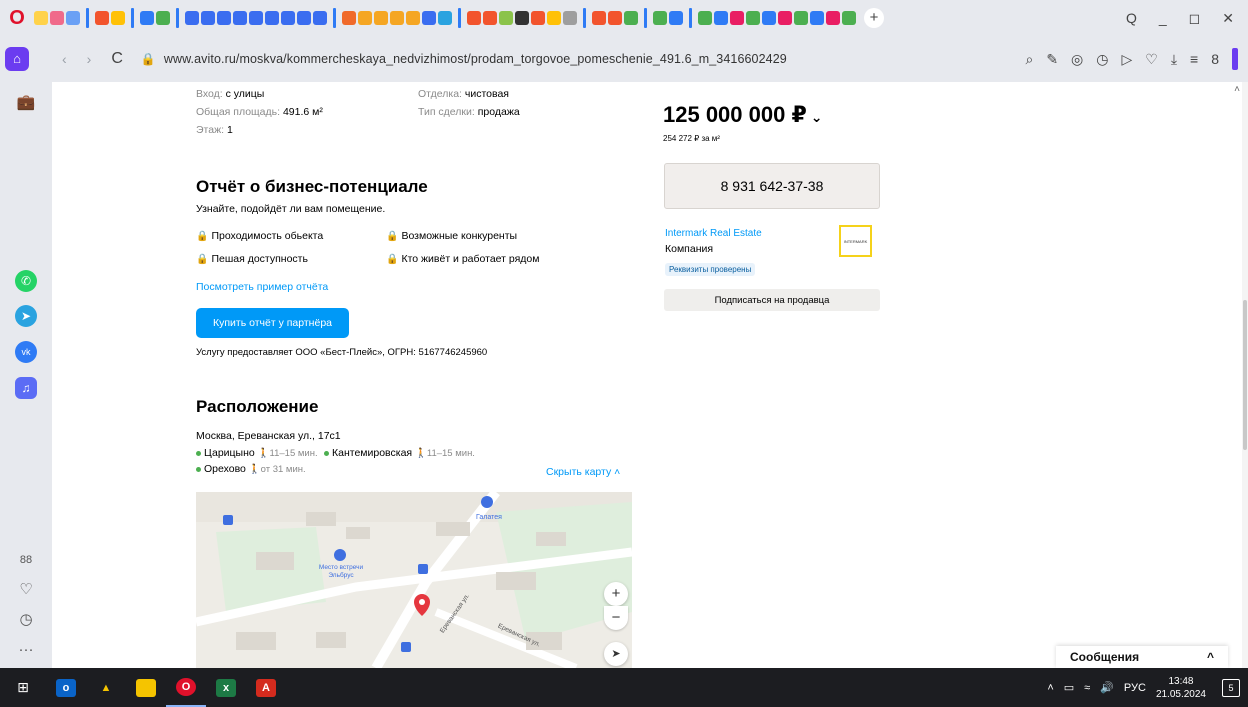  I want to click on buy-report-button: Купить отчёт у партнёра, so click(272, 323).